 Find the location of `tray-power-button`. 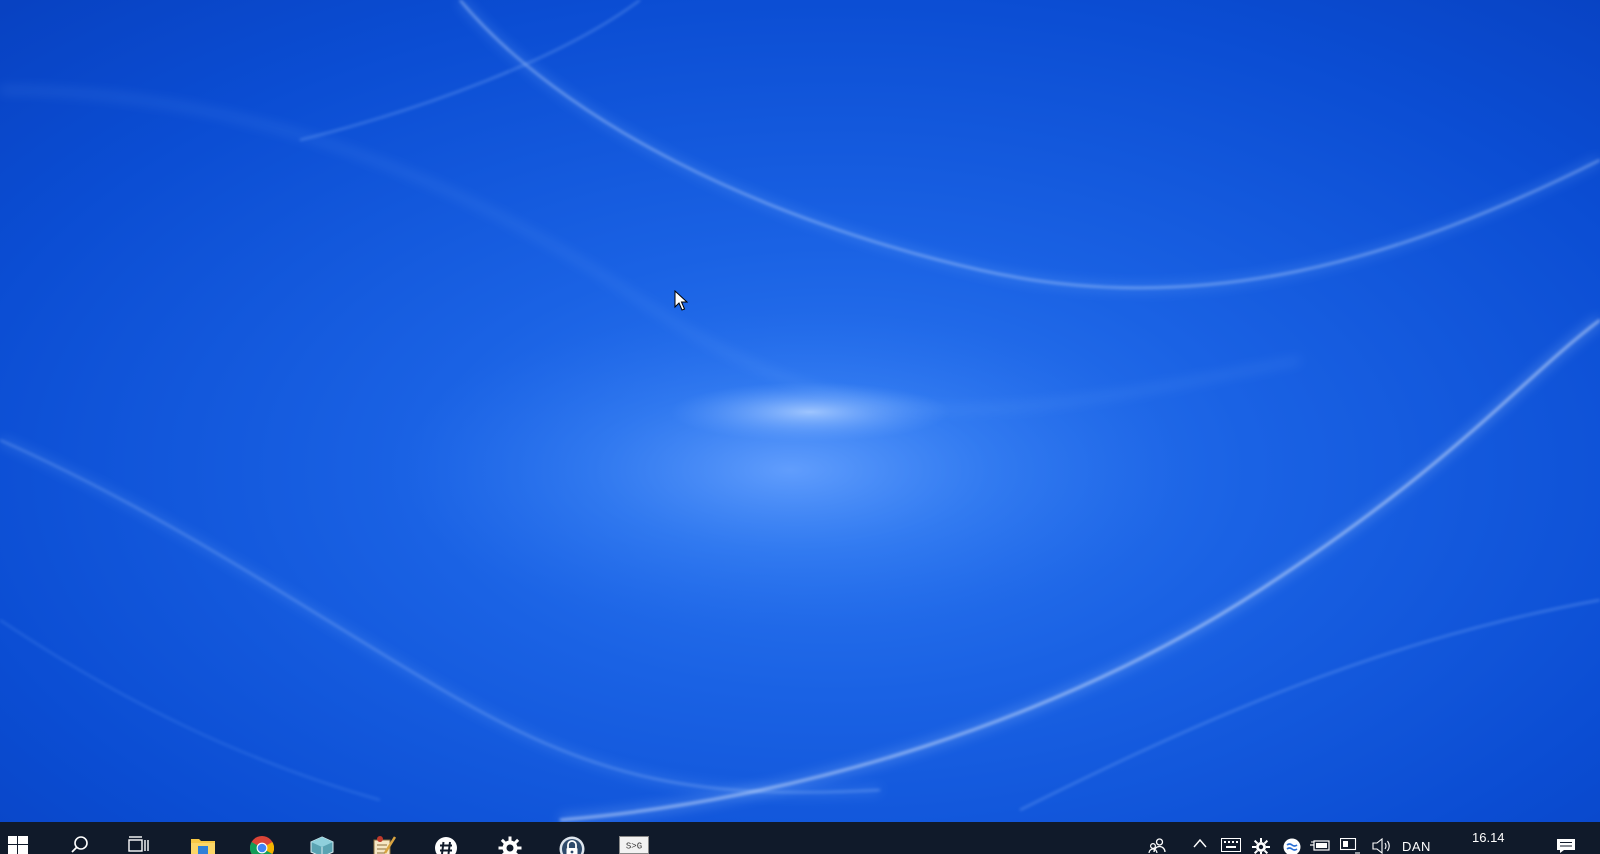

tray-power-button is located at coordinates (1320, 838).